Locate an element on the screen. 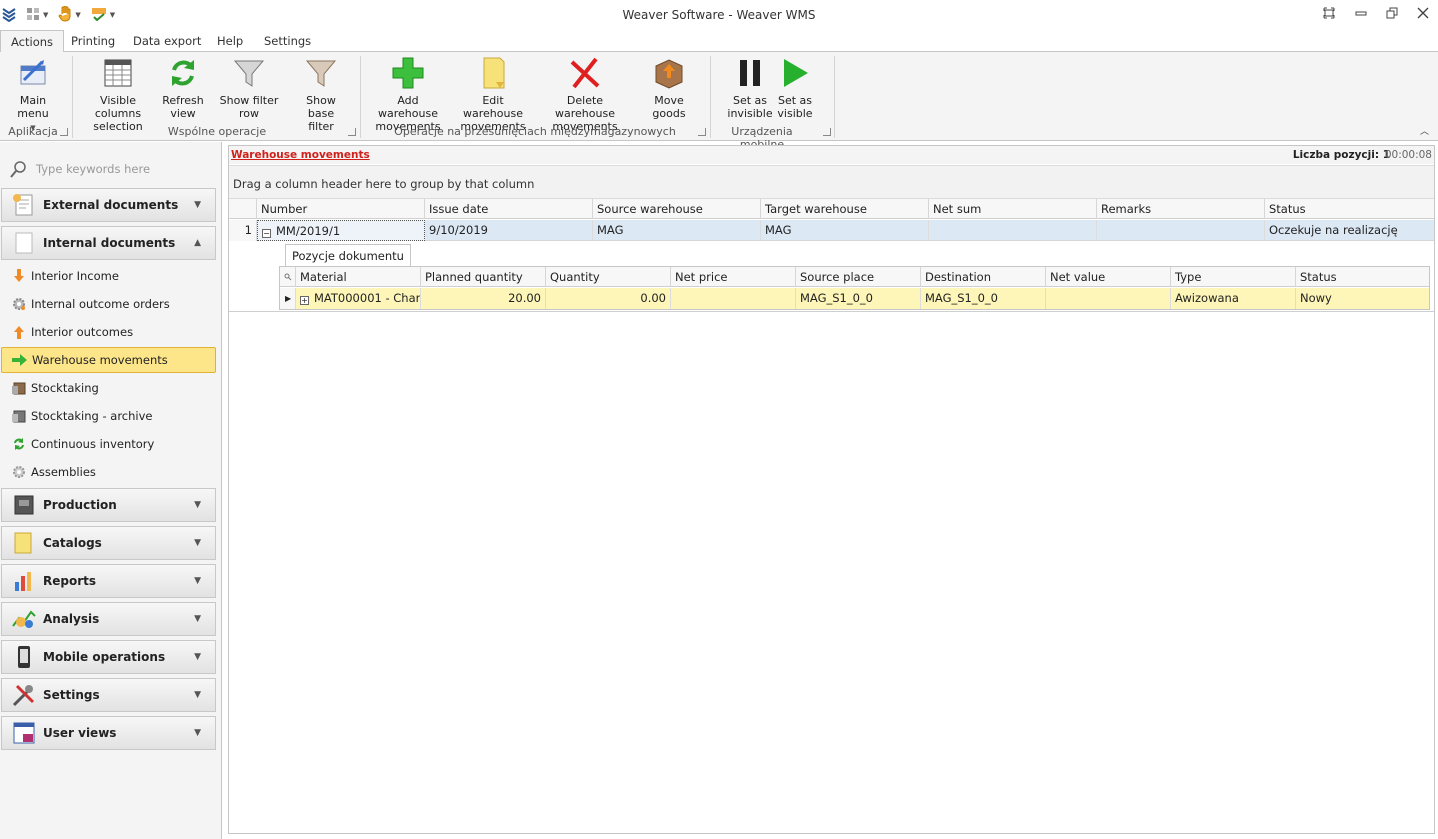 The height and width of the screenshot is (839, 1438). cell-type: Awizowana is located at coordinates (1233, 298).